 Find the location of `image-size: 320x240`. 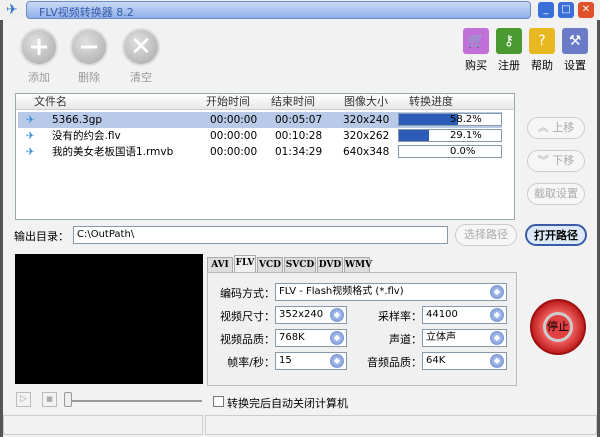

image-size: 320x240 is located at coordinates (366, 120).